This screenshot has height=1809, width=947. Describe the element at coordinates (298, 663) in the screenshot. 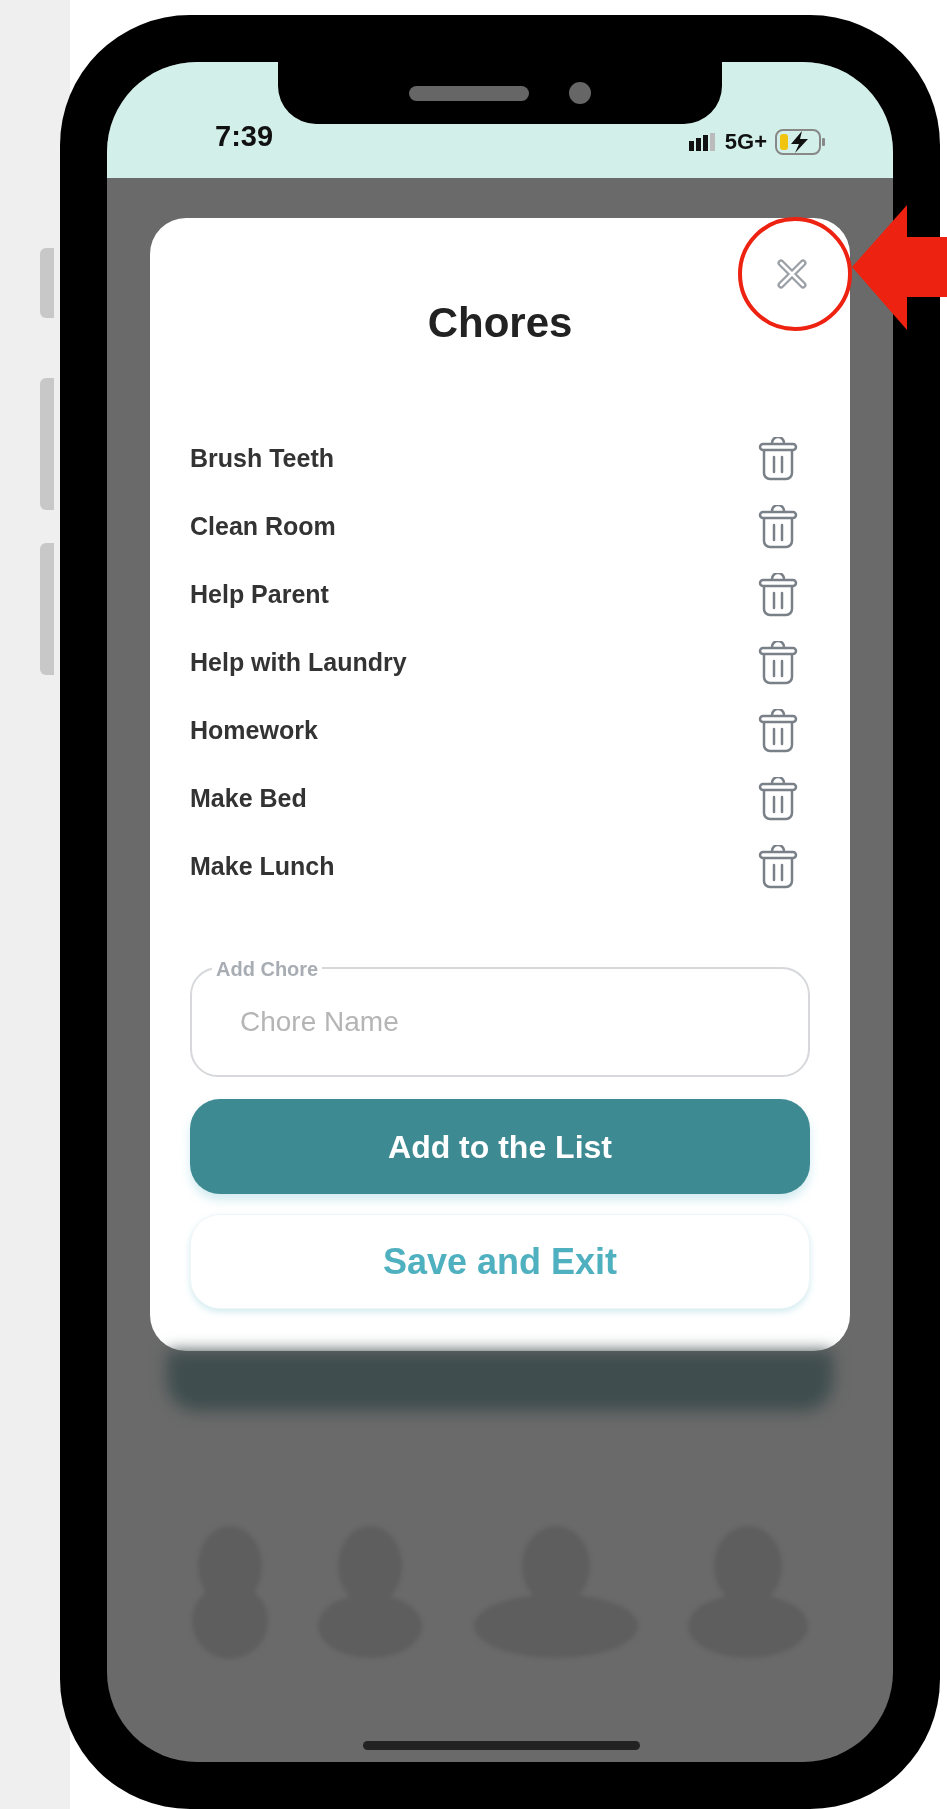

I see `chore-name: Help with Laundry` at that location.